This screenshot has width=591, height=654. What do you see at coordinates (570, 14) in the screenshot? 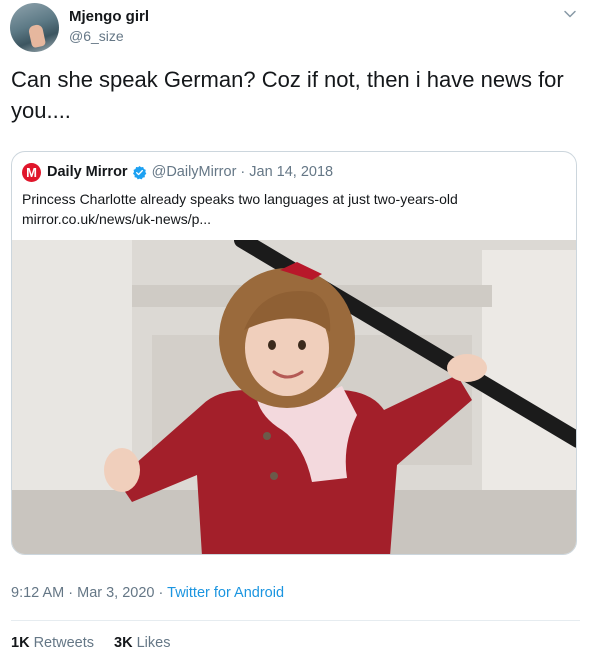
I see `chevron-down-icon` at bounding box center [570, 14].